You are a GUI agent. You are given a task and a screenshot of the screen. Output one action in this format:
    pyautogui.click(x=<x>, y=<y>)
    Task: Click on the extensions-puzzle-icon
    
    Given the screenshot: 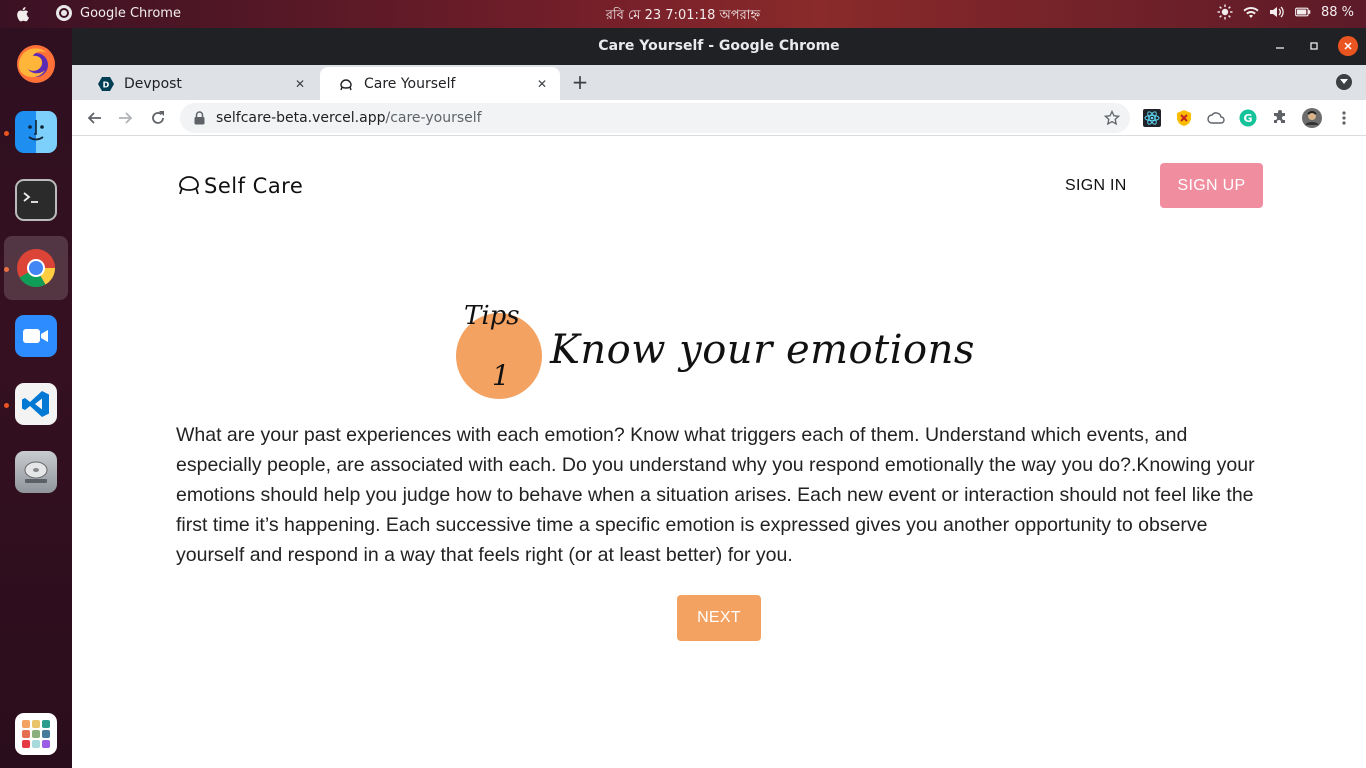 What is the action you would take?
    pyautogui.click(x=1280, y=118)
    